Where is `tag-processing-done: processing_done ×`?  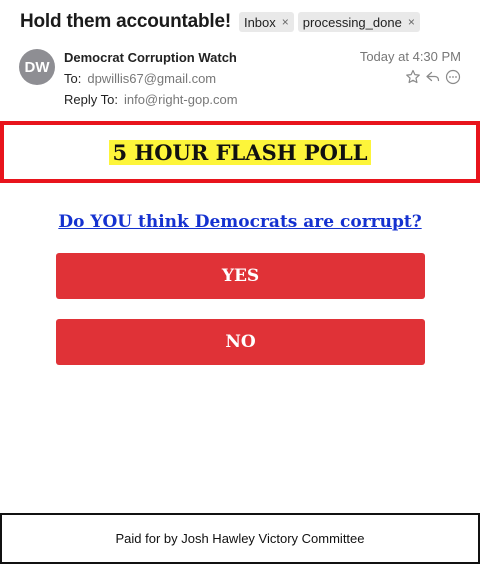
tag-processing-done: processing_done × is located at coordinates (358, 22).